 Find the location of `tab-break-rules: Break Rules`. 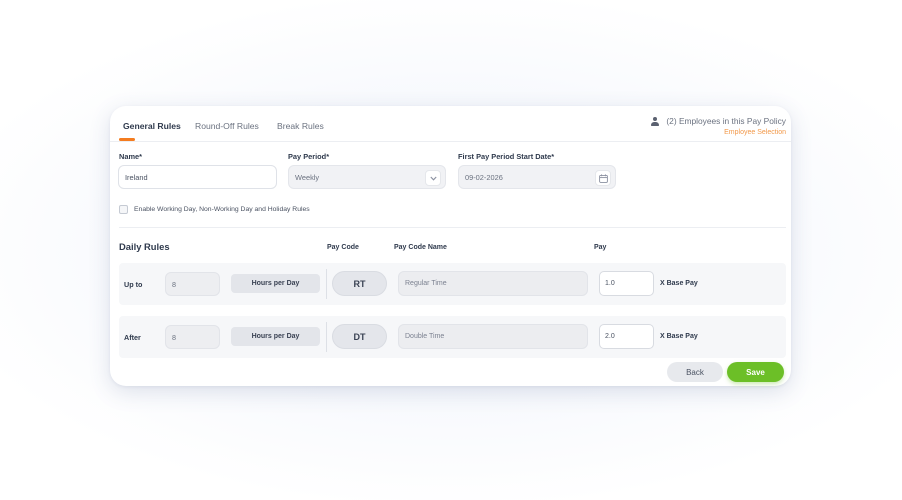

tab-break-rules: Break Rules is located at coordinates (300, 126).